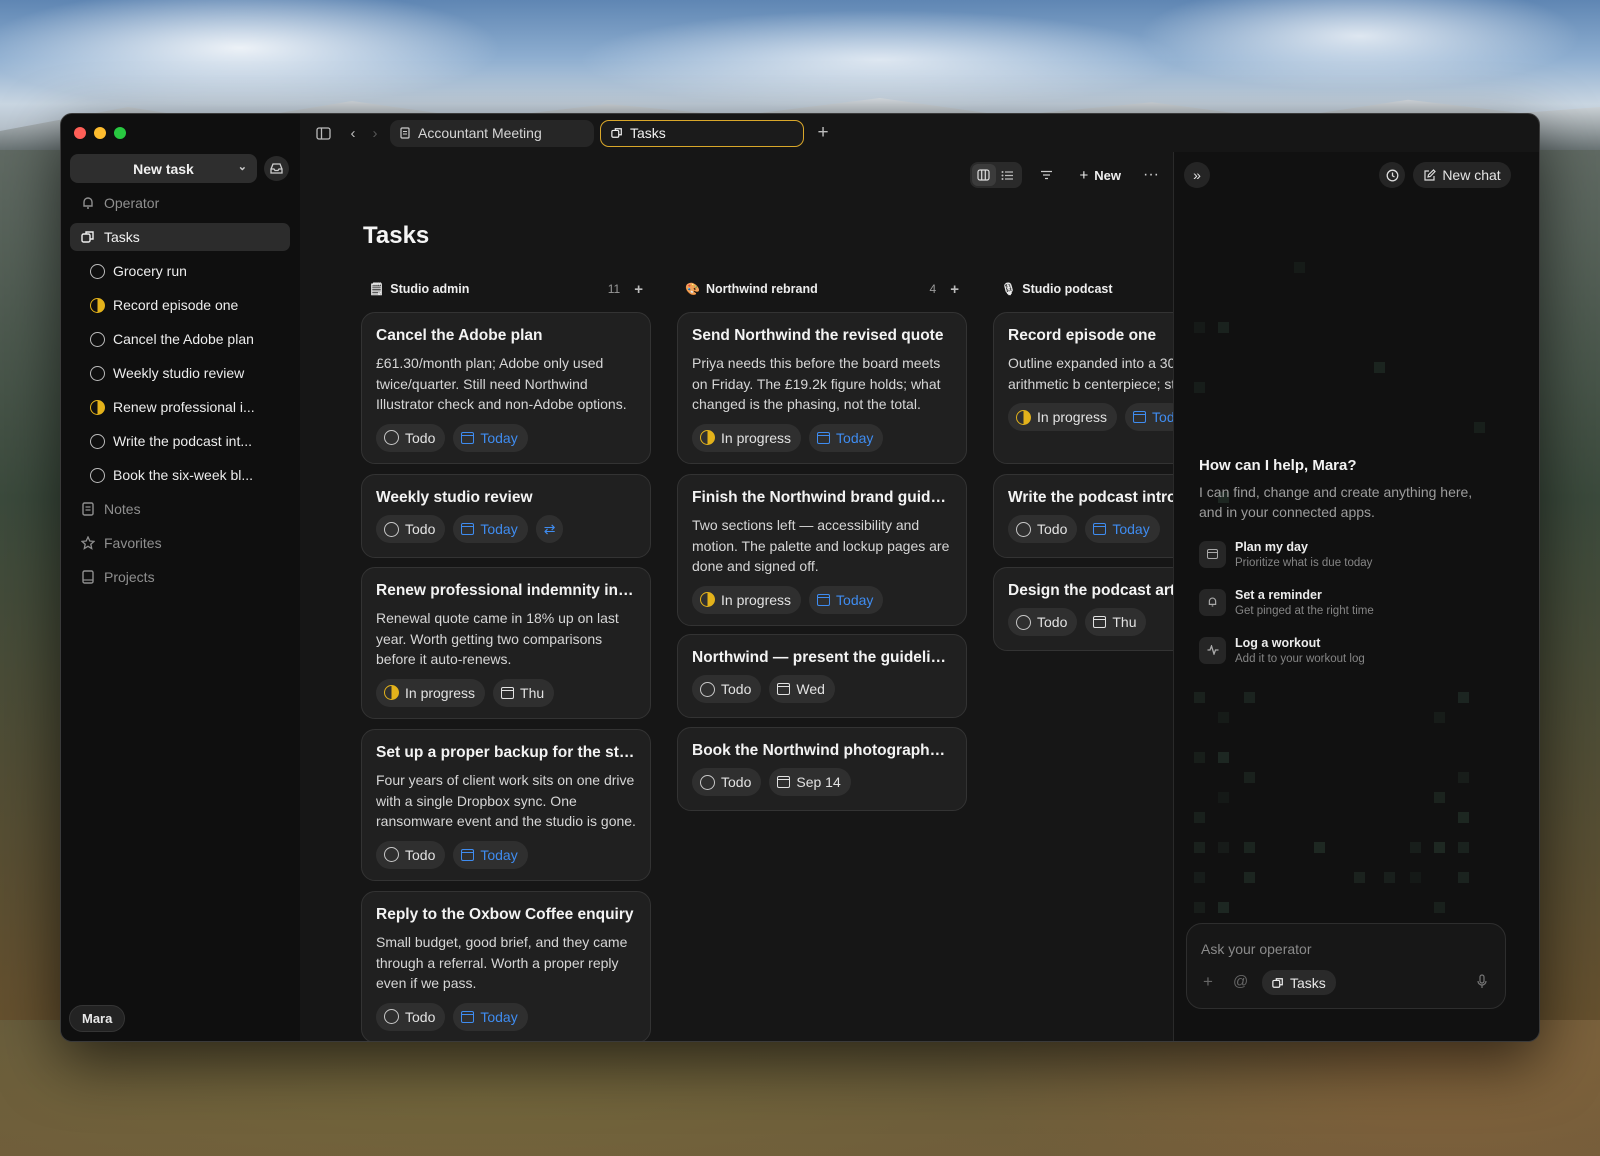 The height and width of the screenshot is (1156, 1600). What do you see at coordinates (242, 166) in the screenshot?
I see `chevron-down-icon: ⌄` at bounding box center [242, 166].